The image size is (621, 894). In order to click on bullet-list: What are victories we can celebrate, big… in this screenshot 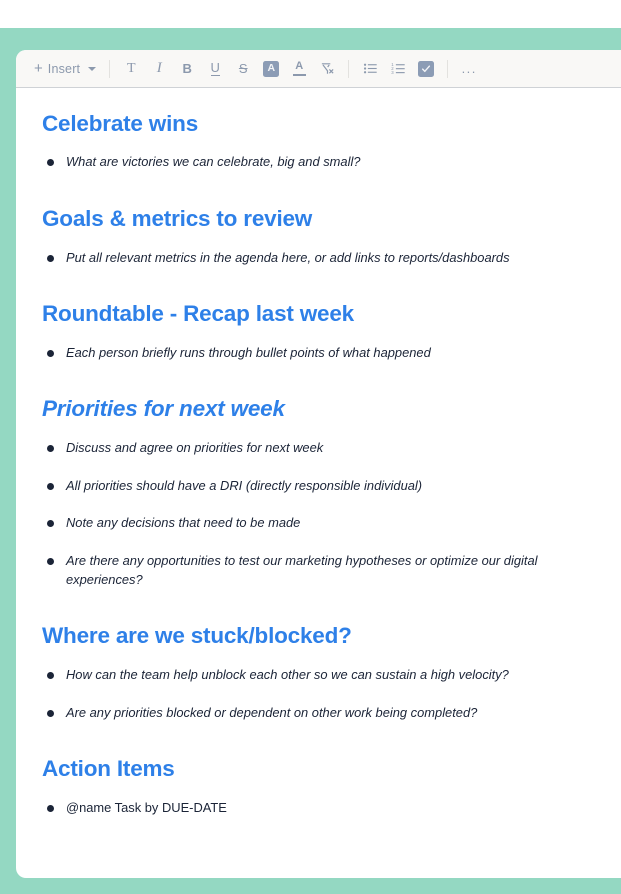, I will do `click(318, 162)`.